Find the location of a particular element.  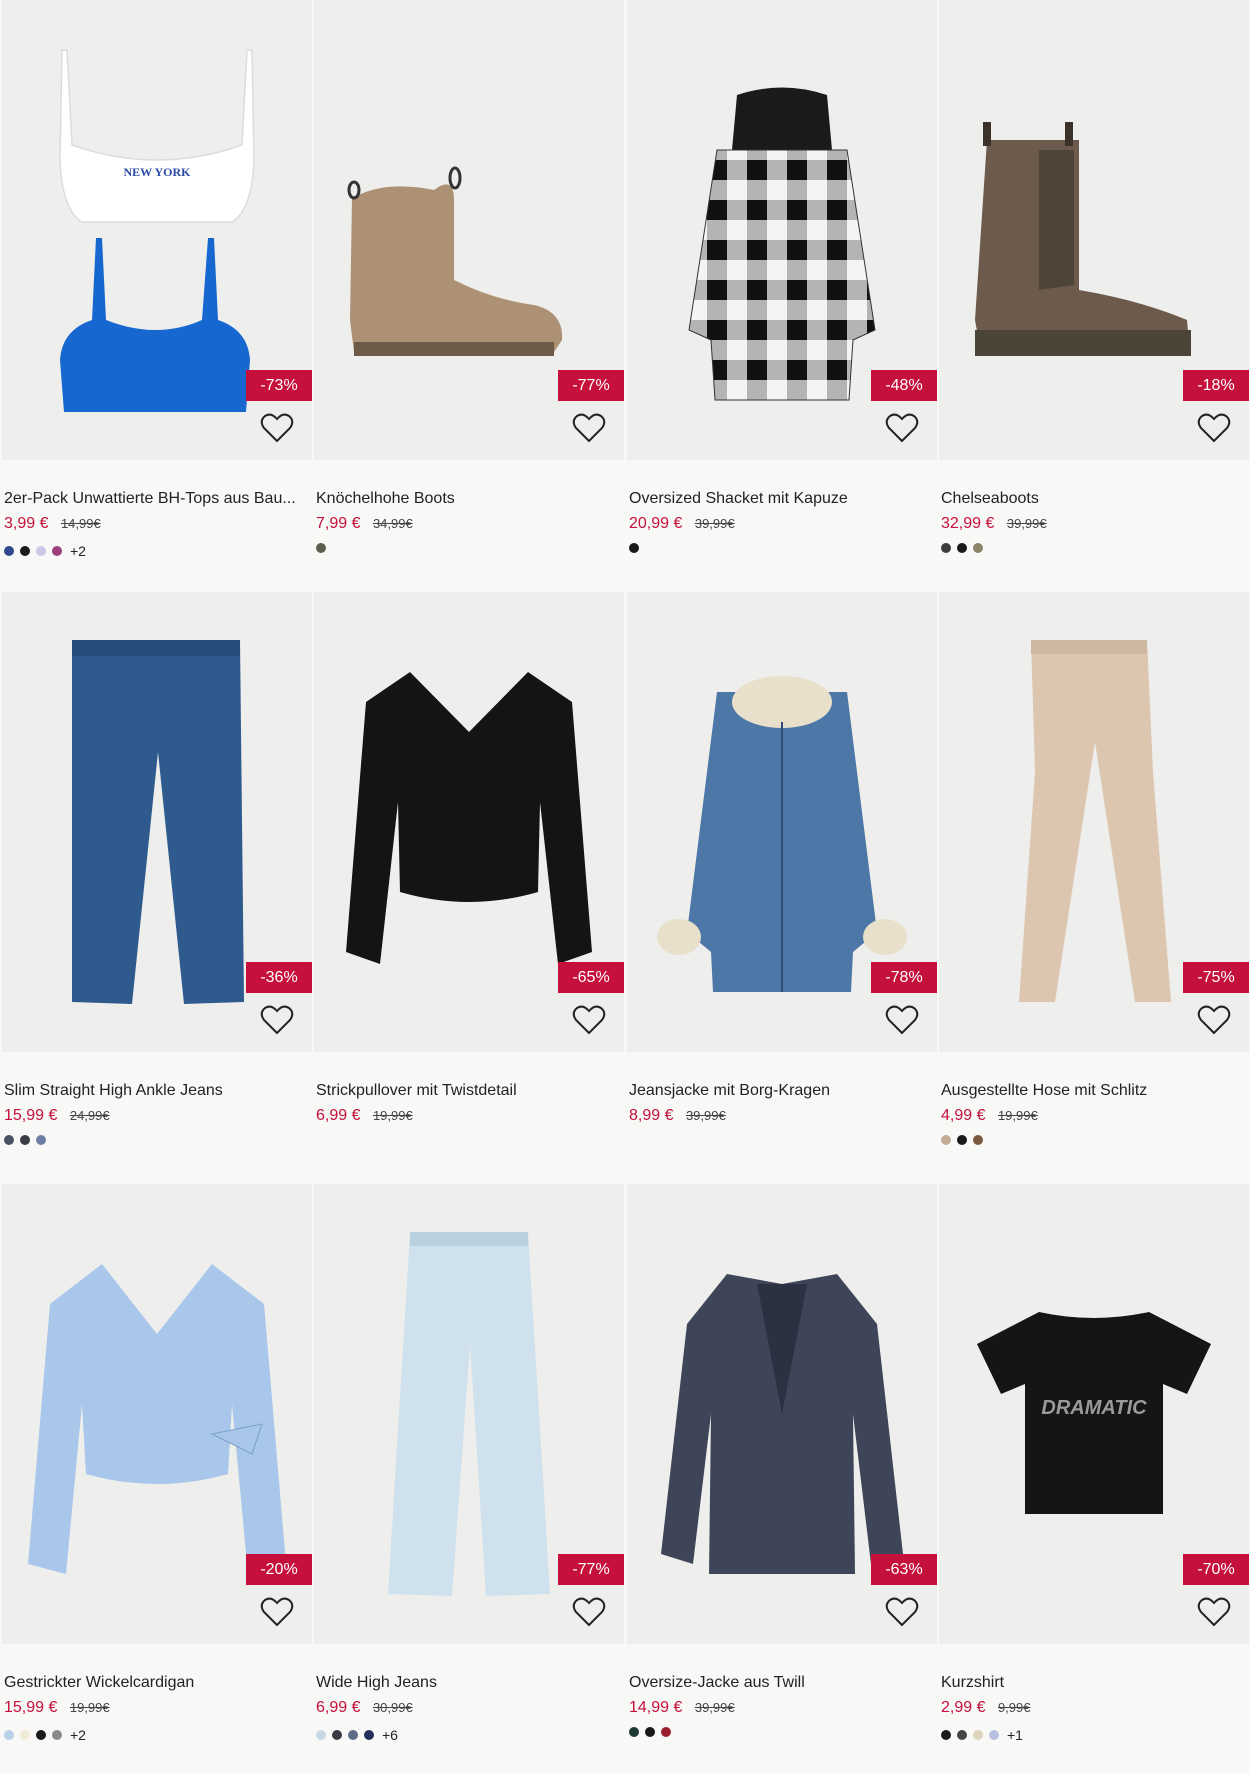

more-colors-count: +1 is located at coordinates (1015, 1735).